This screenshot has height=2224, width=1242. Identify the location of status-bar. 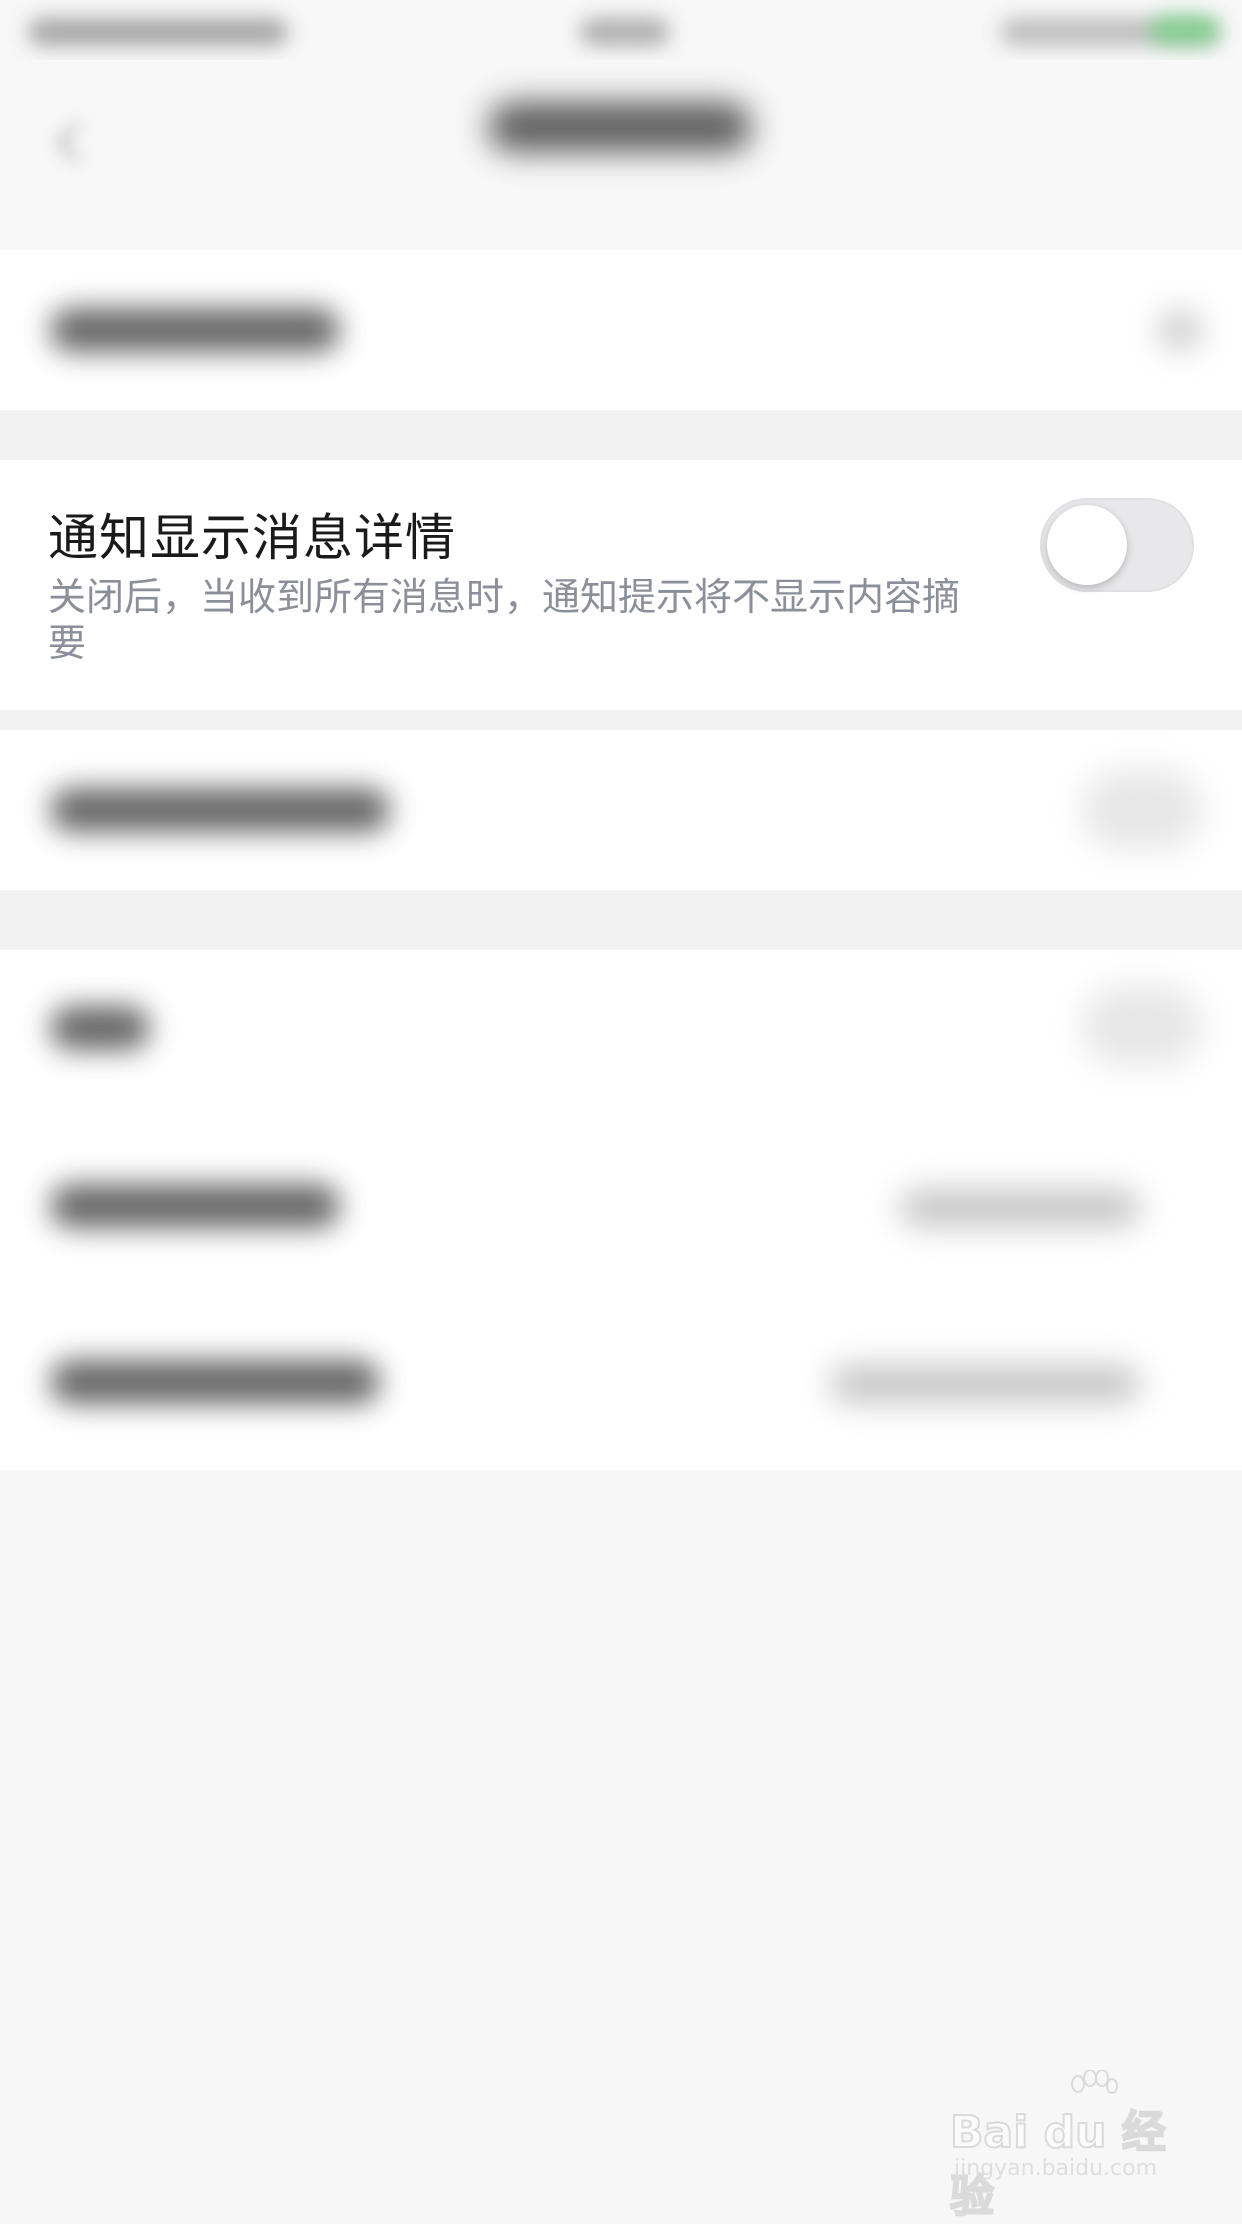
(621, 30).